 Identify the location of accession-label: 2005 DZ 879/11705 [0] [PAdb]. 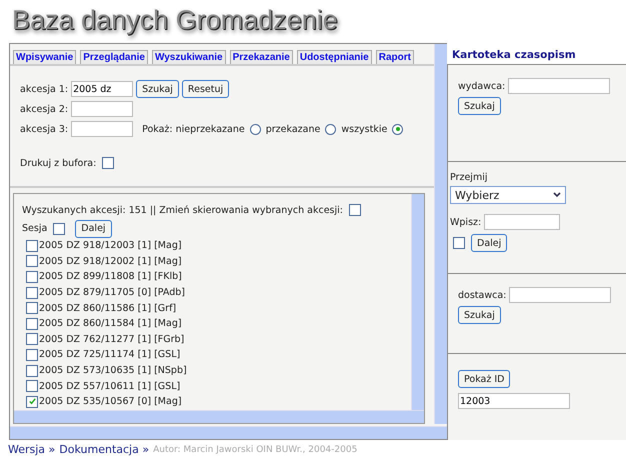
(112, 292).